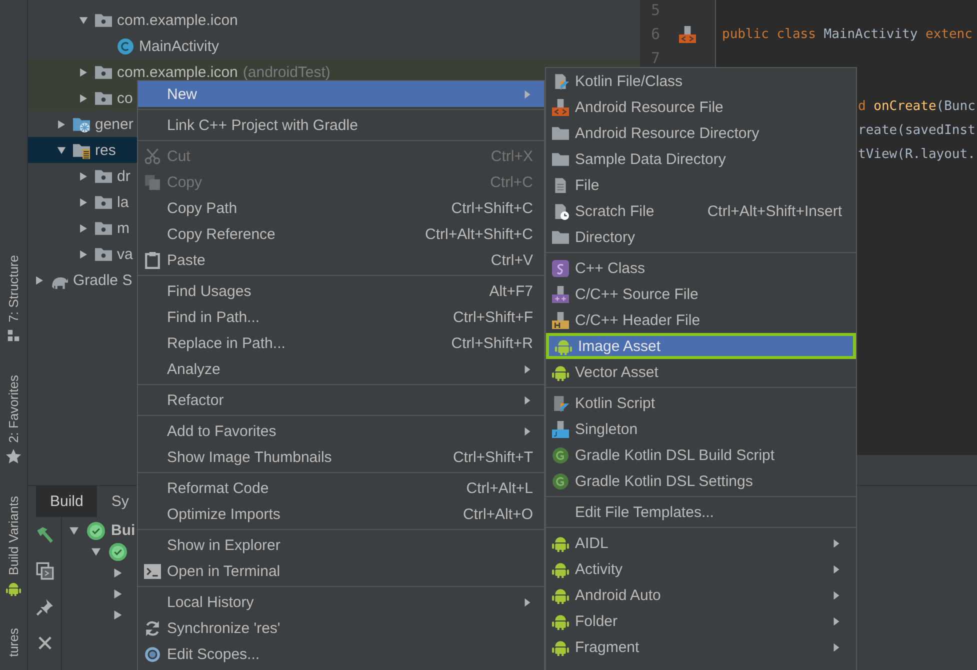 This screenshot has height=670, width=977. Describe the element at coordinates (479, 234) in the screenshot. I see `shortcut-label: Ctrl+Alt+Shift+C` at that location.